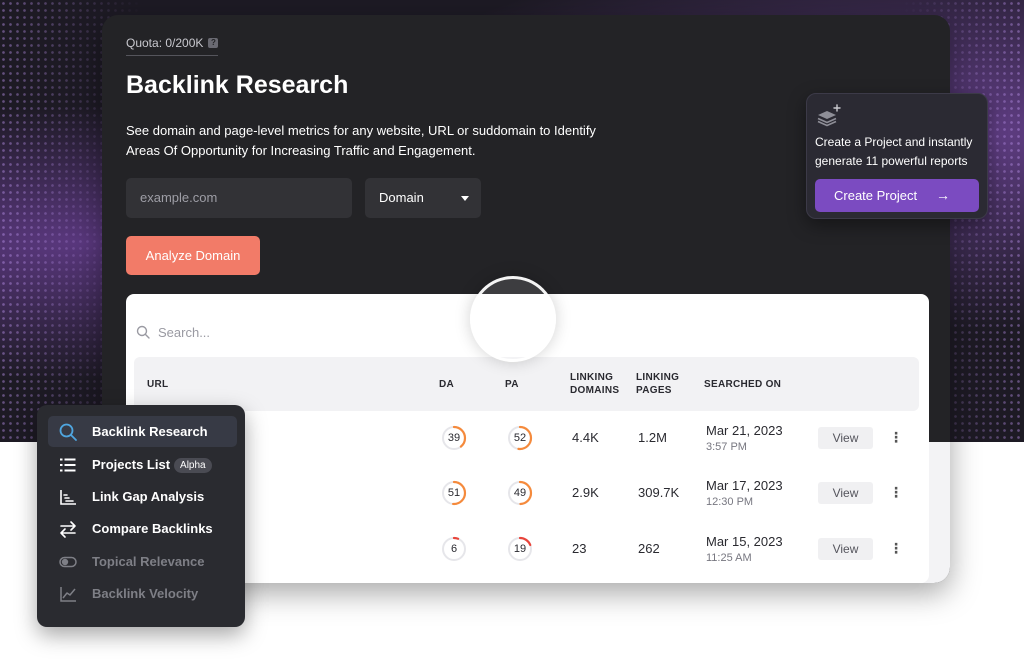 Image resolution: width=1024 pixels, height=659 pixels. I want to click on linking-domains-value: 4.4K, so click(585, 437).